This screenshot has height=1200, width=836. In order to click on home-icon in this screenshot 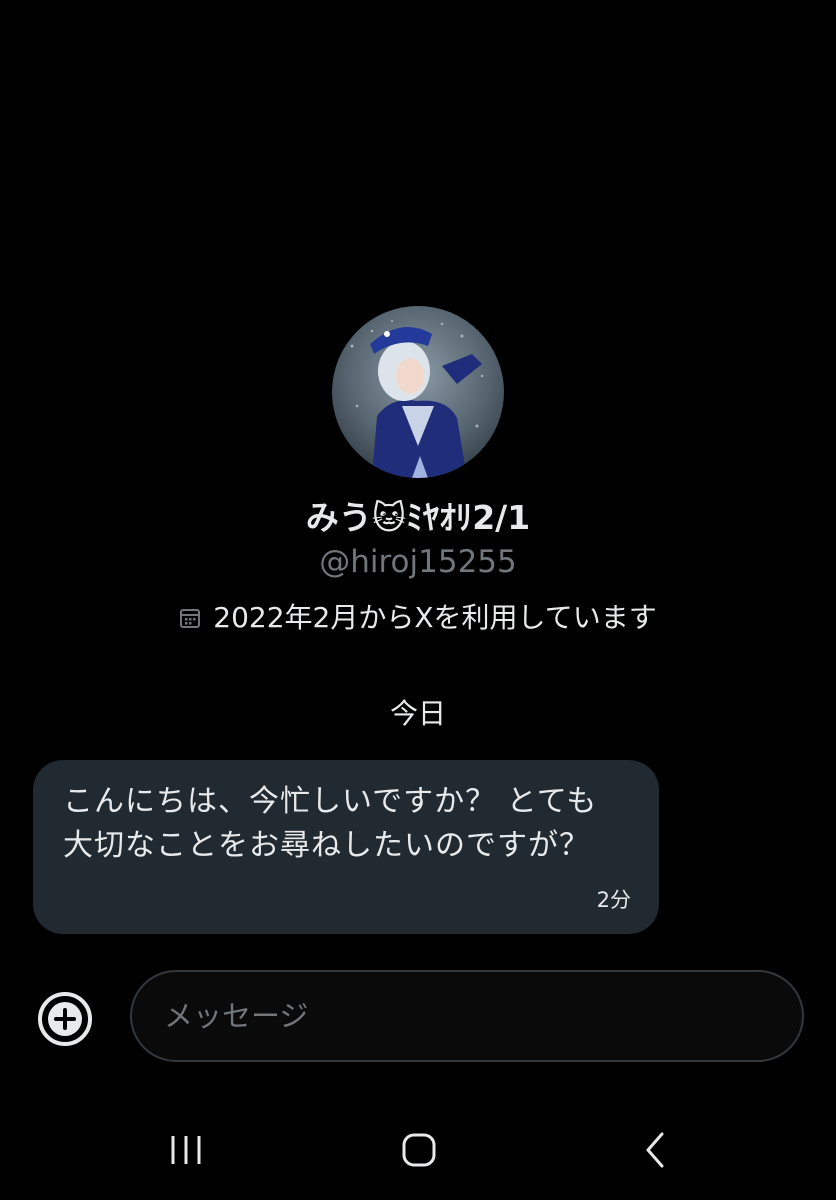, I will do `click(419, 1150)`.